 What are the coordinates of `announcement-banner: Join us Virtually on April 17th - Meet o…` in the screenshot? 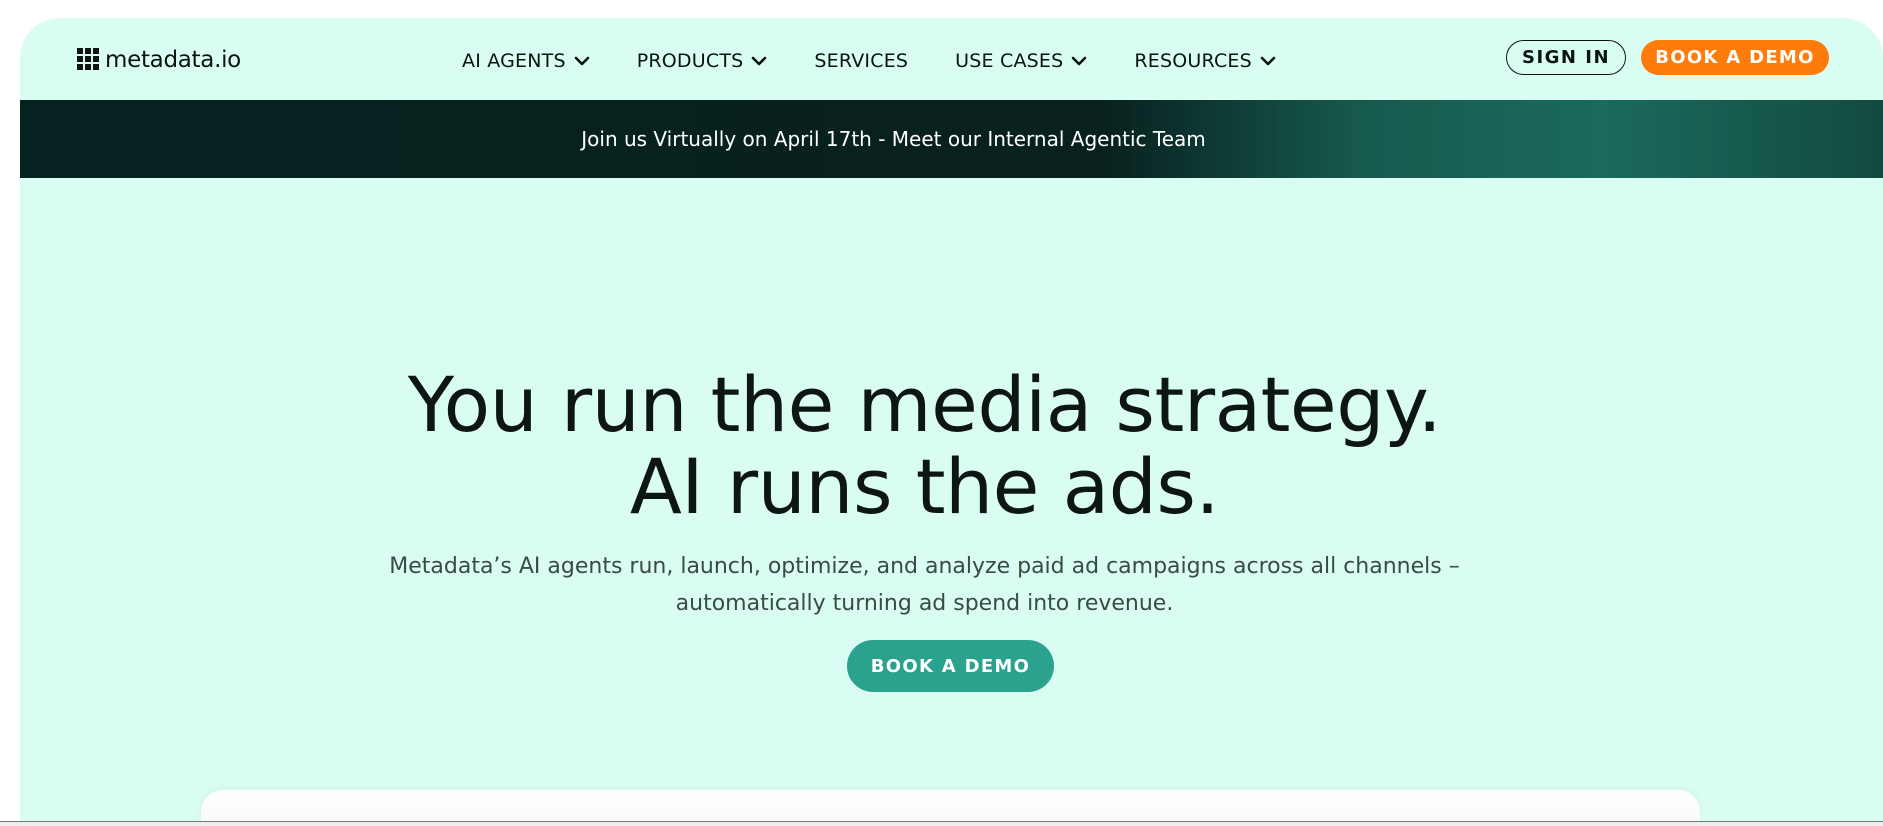 It's located at (951, 139).